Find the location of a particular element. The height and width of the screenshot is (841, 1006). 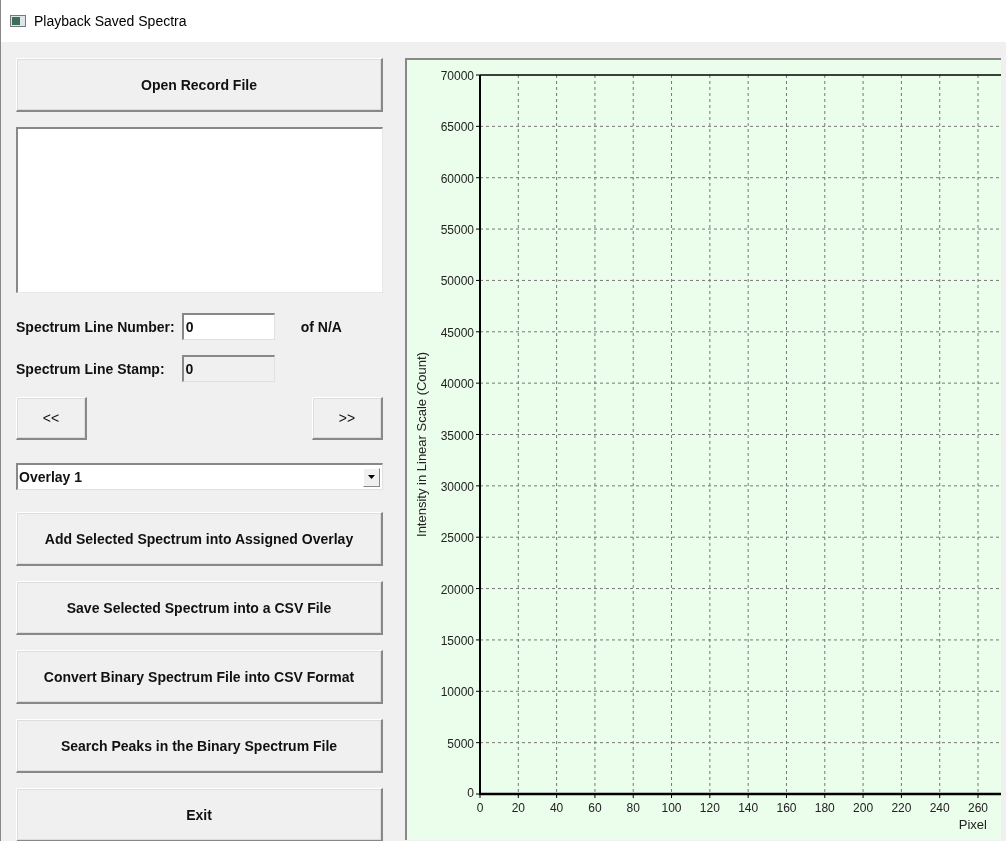

field-label: Spectrum Line Stamp: is located at coordinates (90, 368).